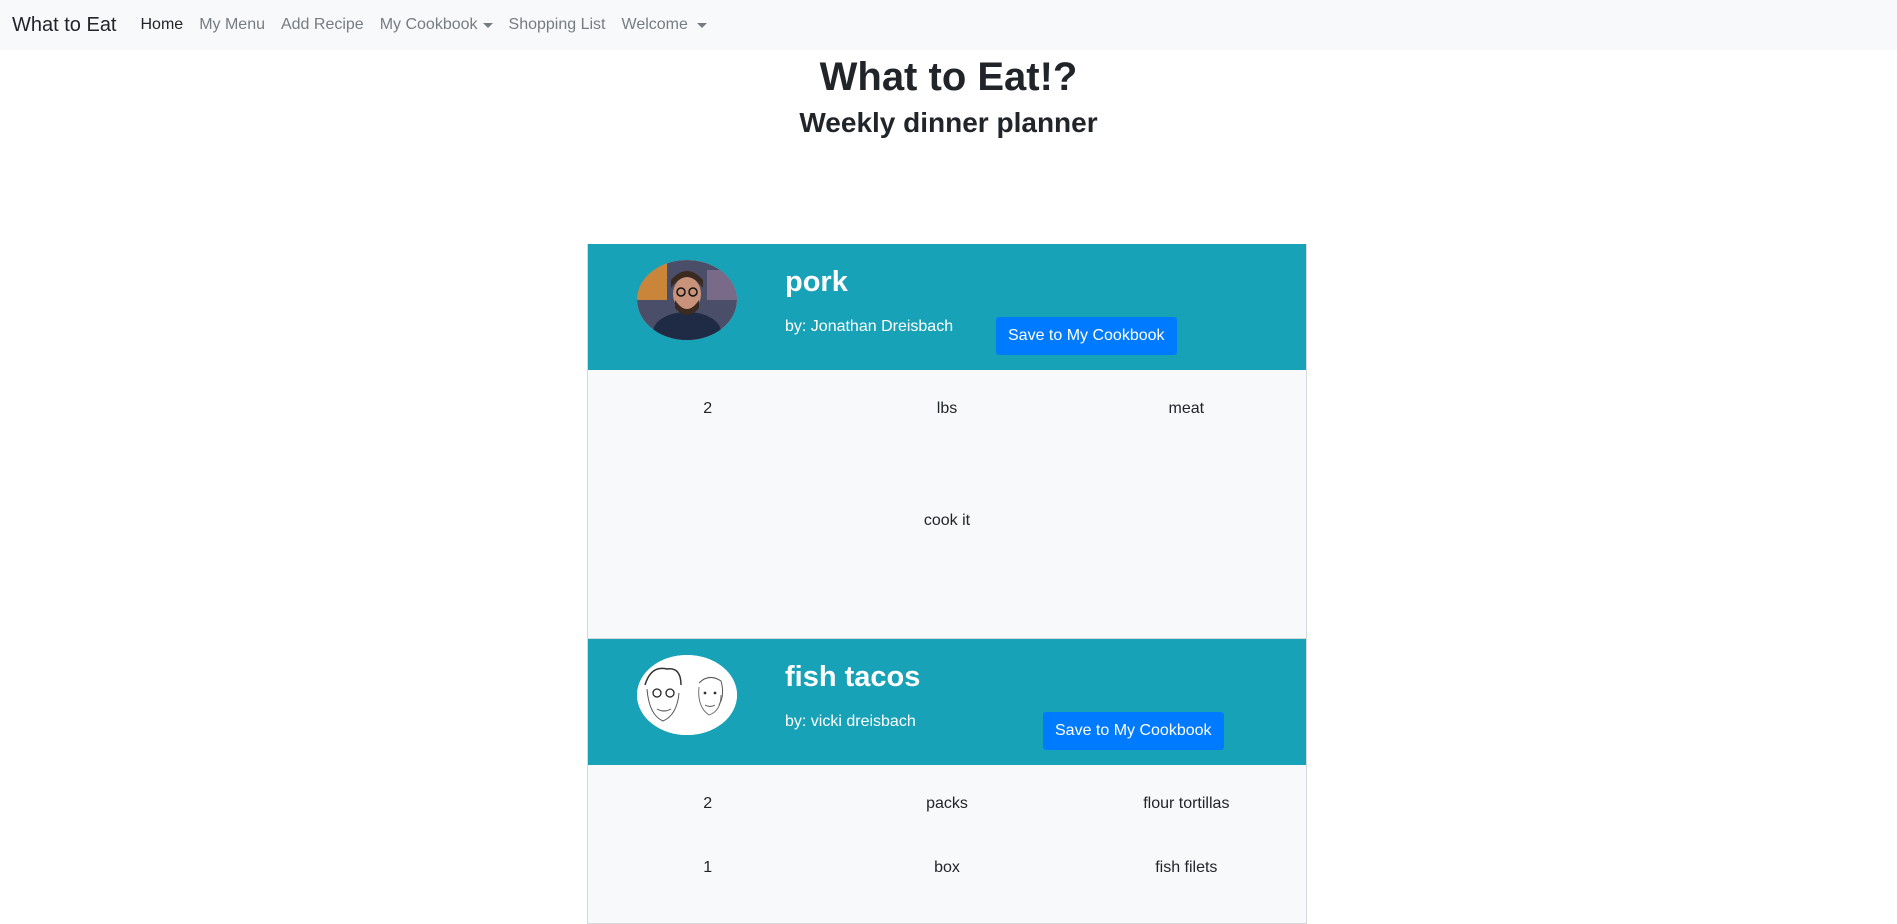  I want to click on nav-welcome-dropdown: Welcome, so click(664, 25).